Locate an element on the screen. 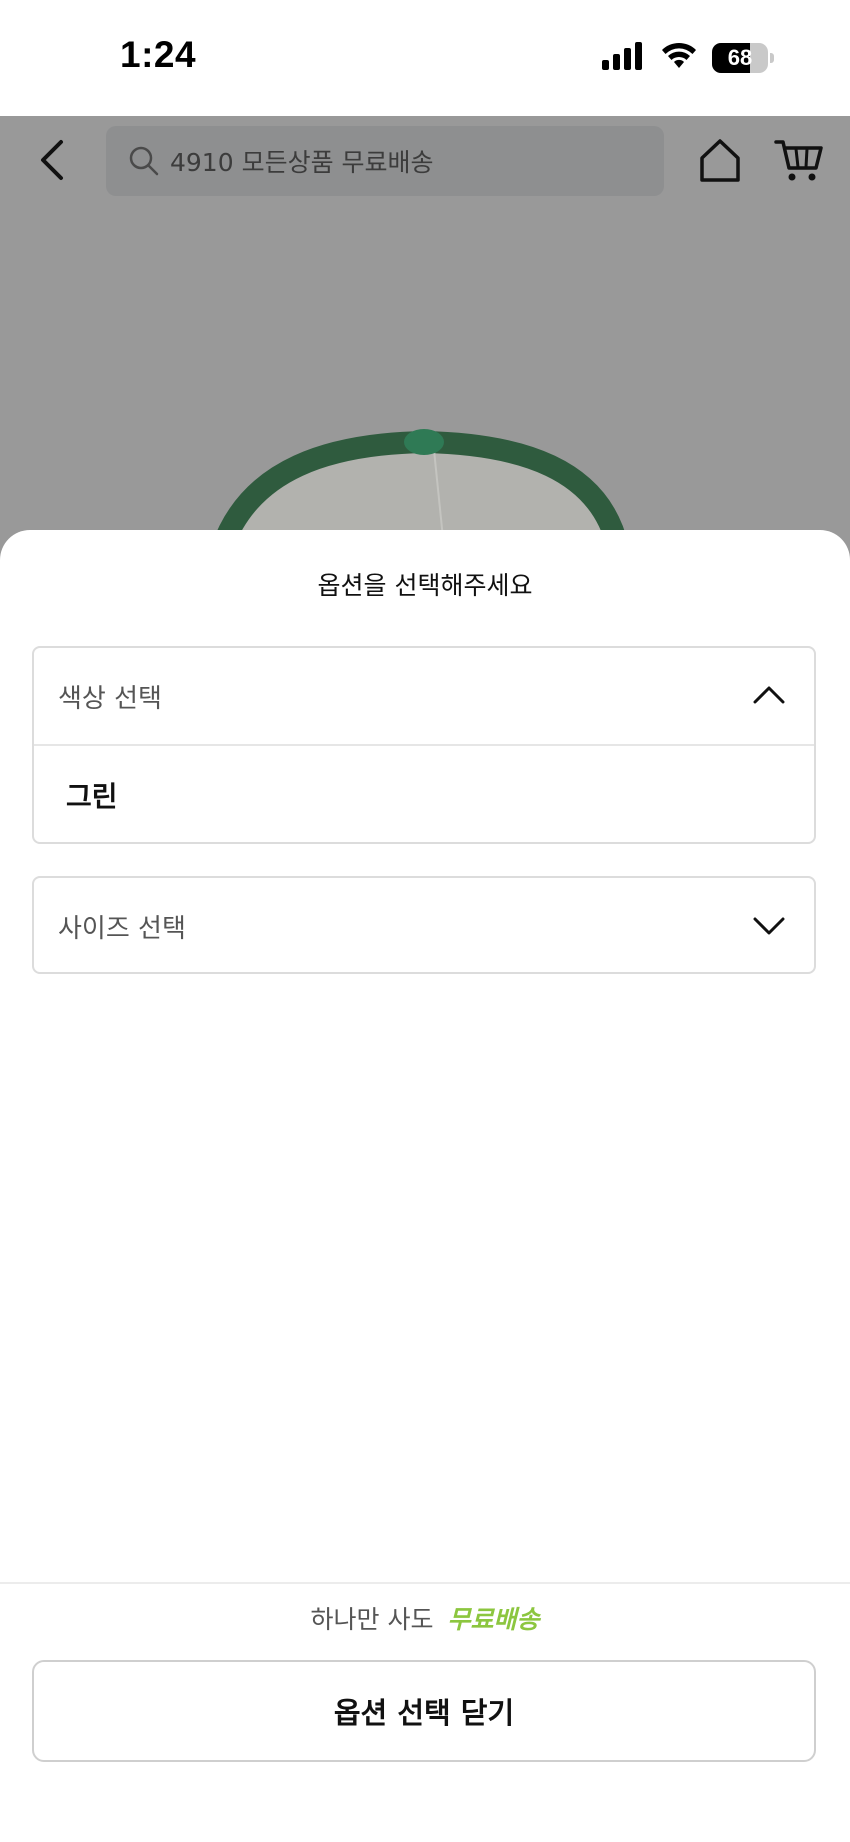 This screenshot has width=850, height=1842. search-text: 4910 모든상품 무료배송 is located at coordinates (302, 162).